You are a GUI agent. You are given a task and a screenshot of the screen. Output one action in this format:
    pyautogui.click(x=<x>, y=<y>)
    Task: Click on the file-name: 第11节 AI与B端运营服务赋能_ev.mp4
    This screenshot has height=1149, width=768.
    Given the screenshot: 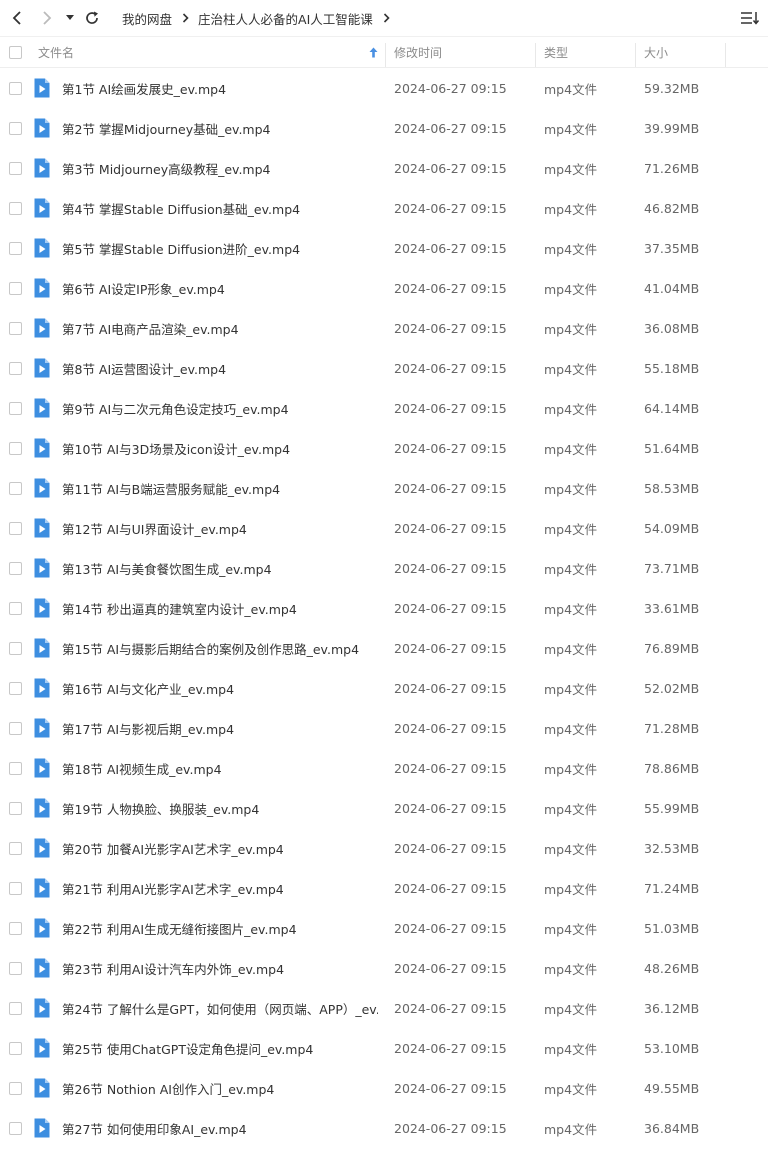 What is the action you would take?
    pyautogui.click(x=171, y=488)
    